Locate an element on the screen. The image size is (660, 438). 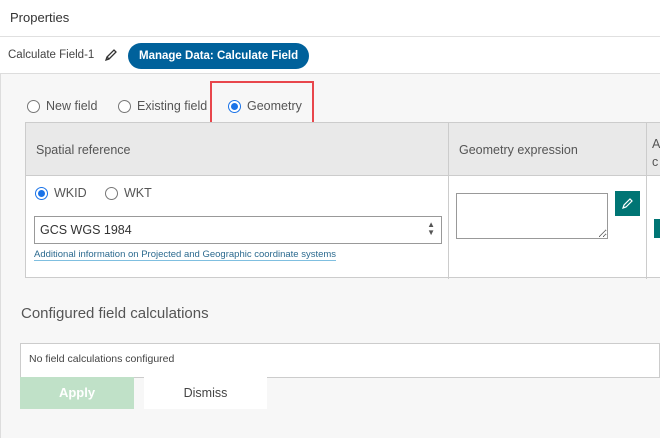
header-spatial-reference: Spatial reference is located at coordinates (237, 149).